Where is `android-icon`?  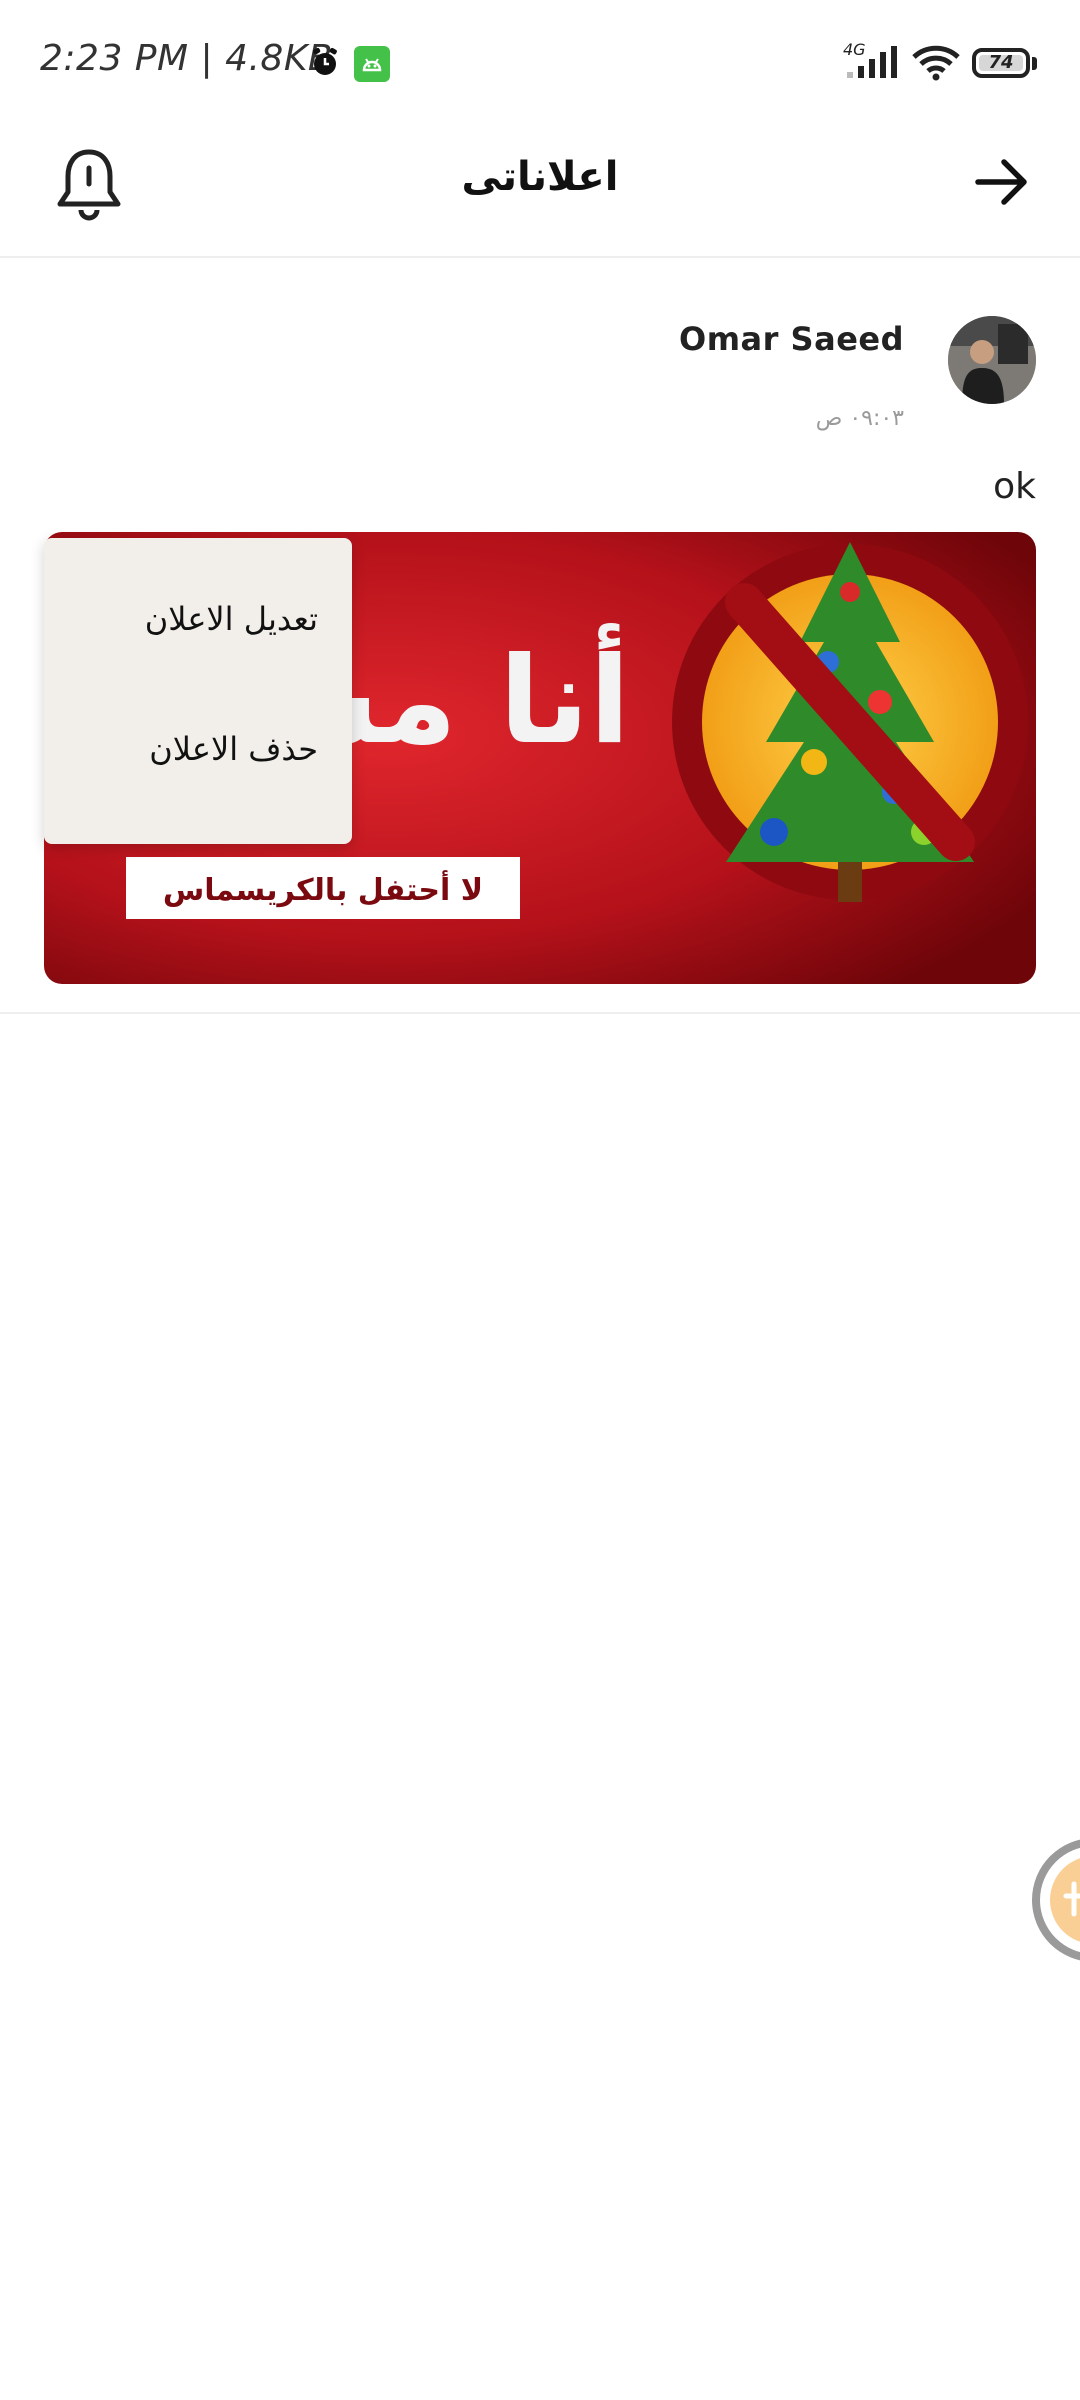
android-icon is located at coordinates (372, 64).